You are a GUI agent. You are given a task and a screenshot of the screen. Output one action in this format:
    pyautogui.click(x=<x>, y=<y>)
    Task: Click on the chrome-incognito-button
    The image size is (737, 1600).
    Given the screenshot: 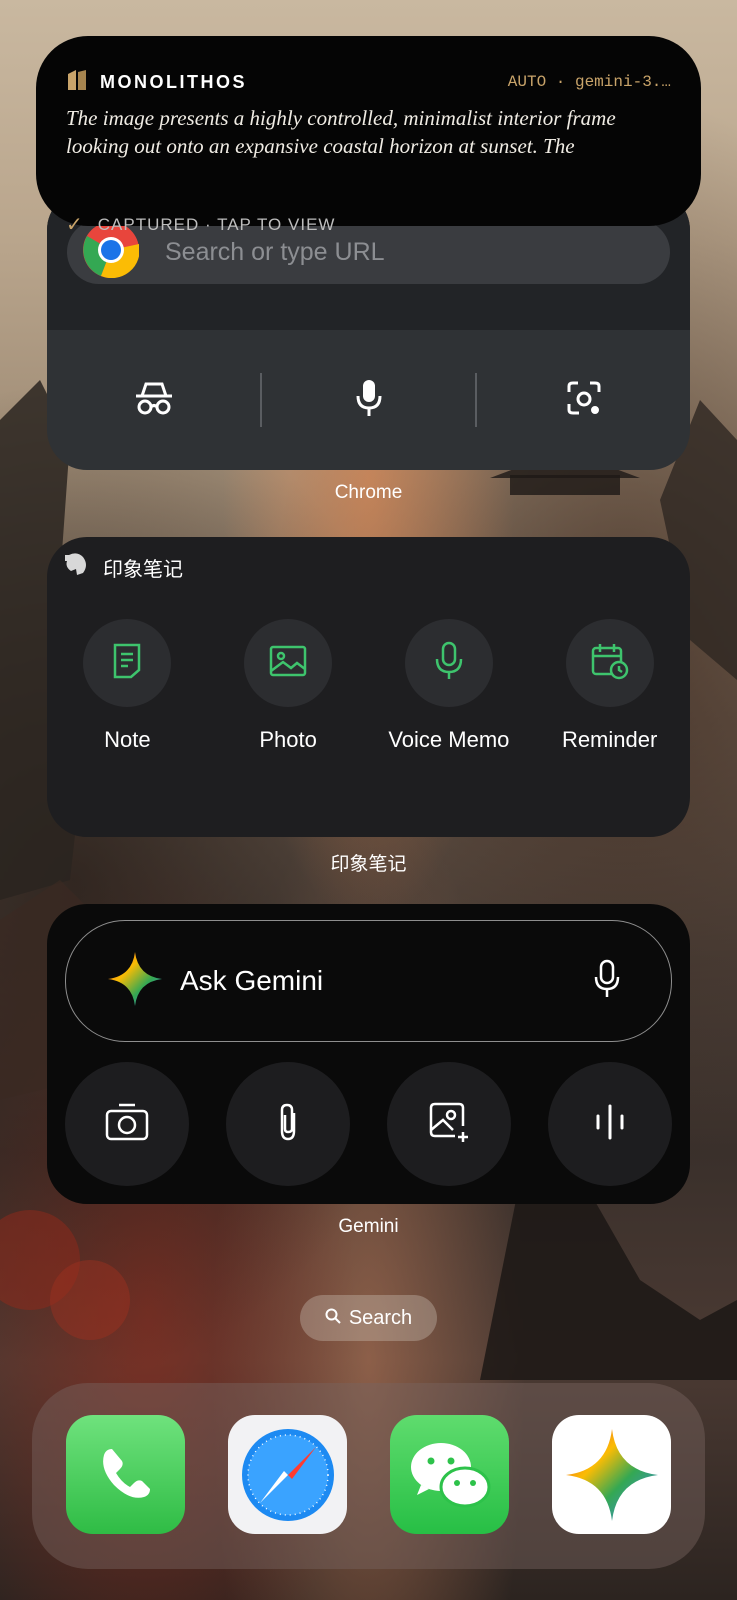 What is the action you would take?
    pyautogui.click(x=153, y=400)
    